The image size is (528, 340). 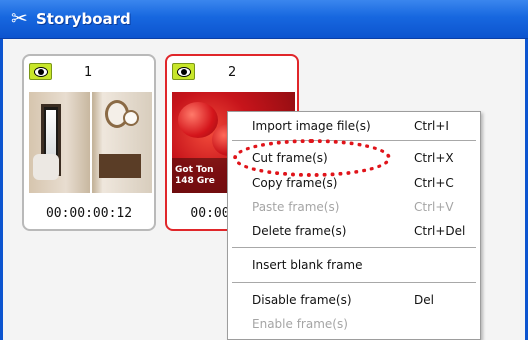 I want to click on title-bar: ✂ Storyboard, so click(x=264, y=19).